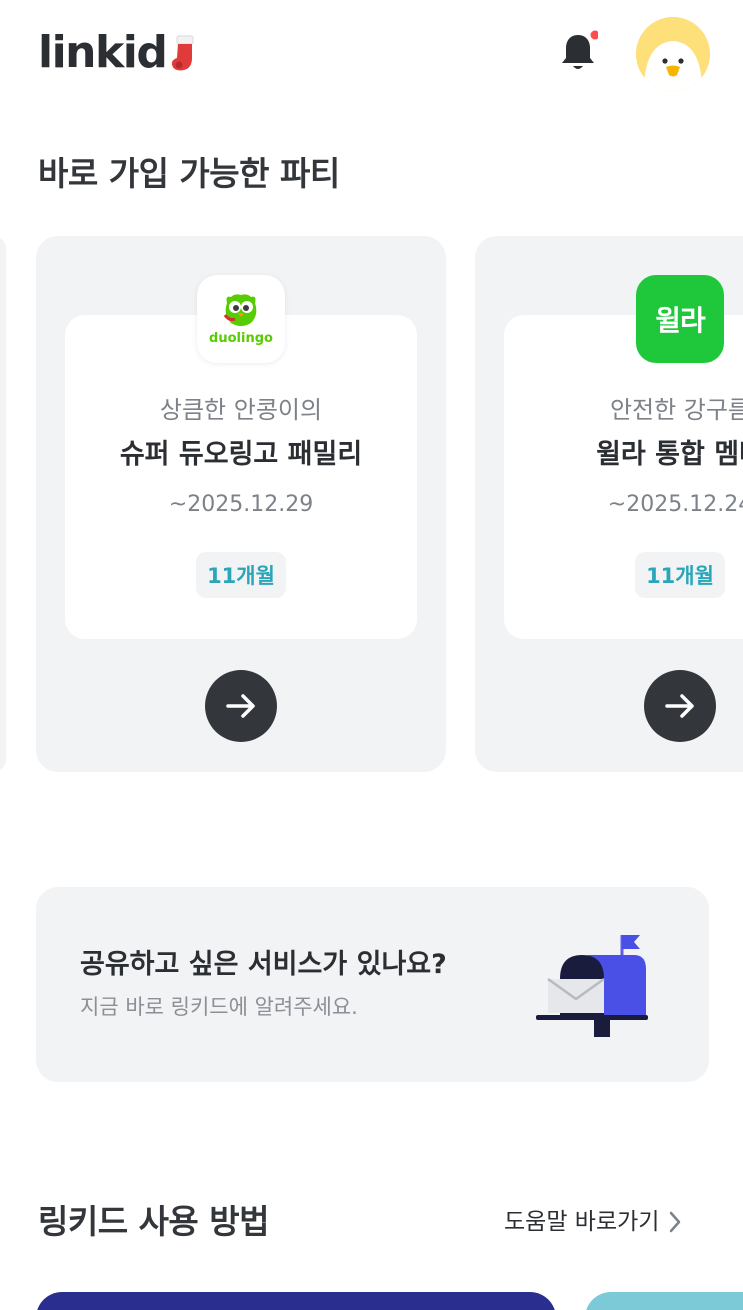 The width and height of the screenshot is (743, 1310). I want to click on previous-party-card-edge, so click(3, 504).